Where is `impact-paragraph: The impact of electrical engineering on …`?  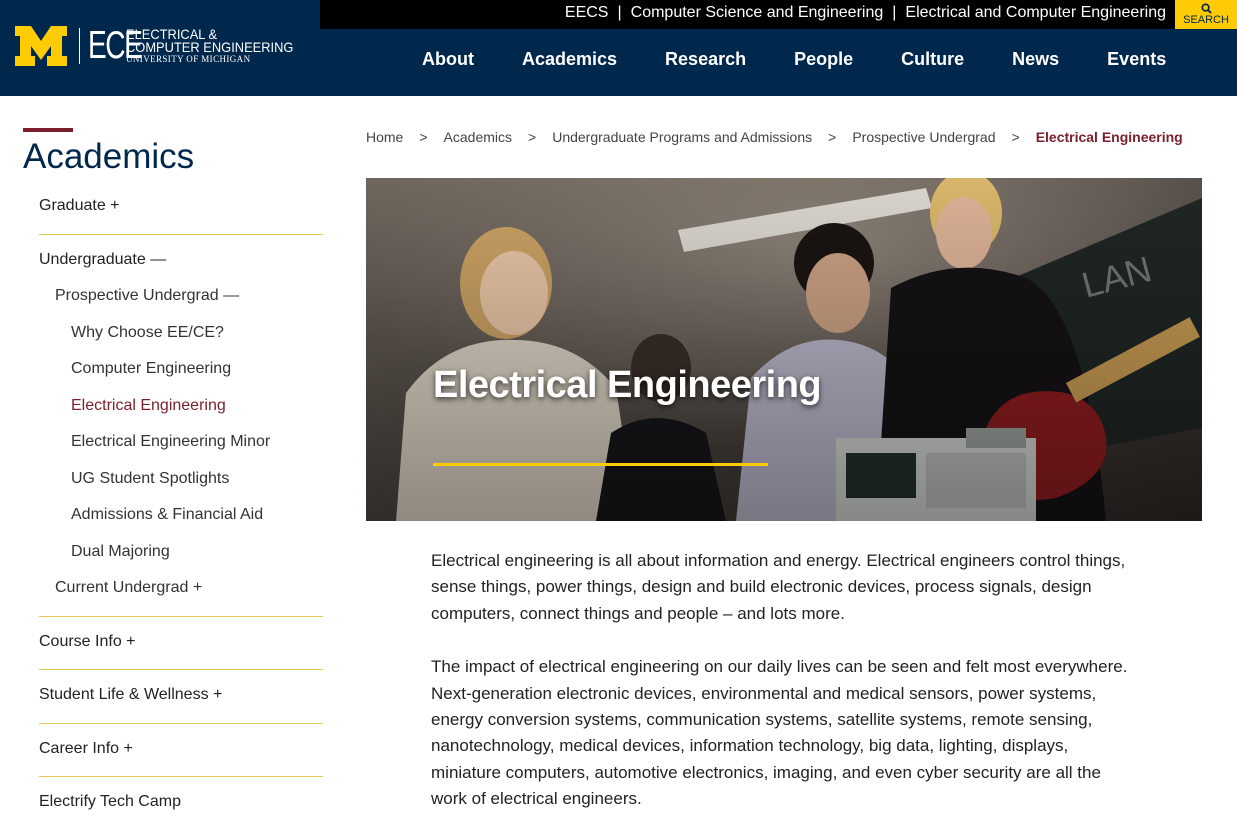 impact-paragraph: The impact of electrical engineering on … is located at coordinates (779, 733).